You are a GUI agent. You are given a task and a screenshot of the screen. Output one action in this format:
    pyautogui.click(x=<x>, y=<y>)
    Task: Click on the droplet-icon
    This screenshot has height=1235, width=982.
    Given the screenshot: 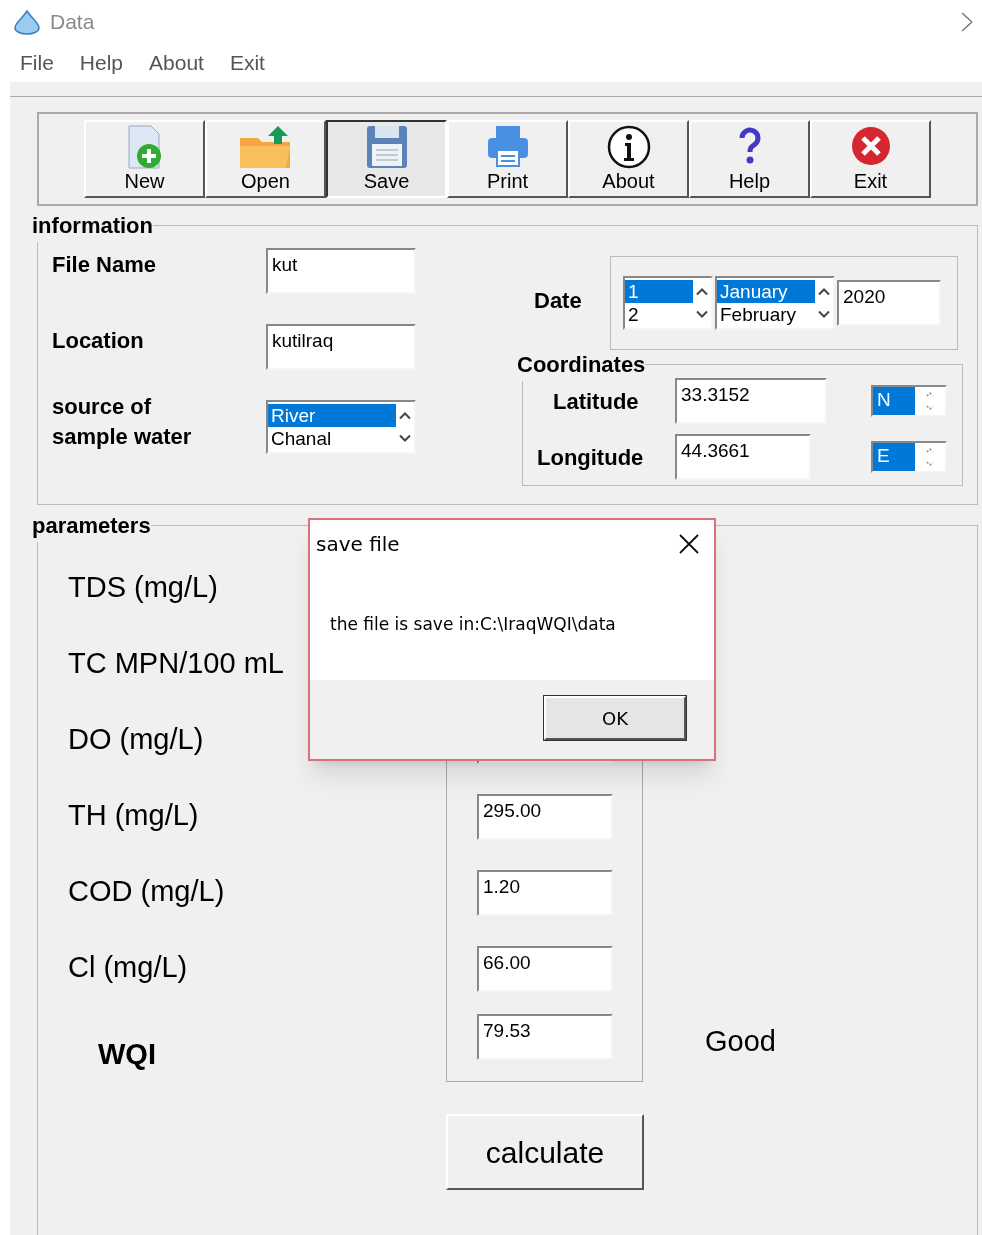 What is the action you would take?
    pyautogui.click(x=27, y=22)
    